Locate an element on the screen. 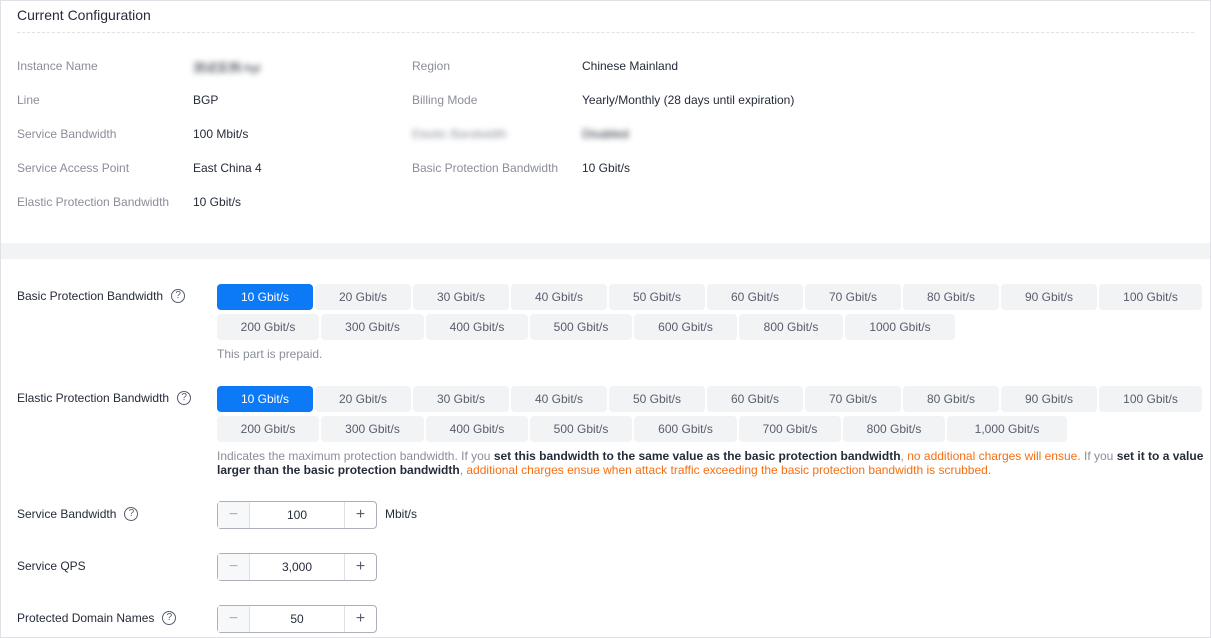 The height and width of the screenshot is (638, 1211). prepaid-note: This part is prepaid. is located at coordinates (270, 354).